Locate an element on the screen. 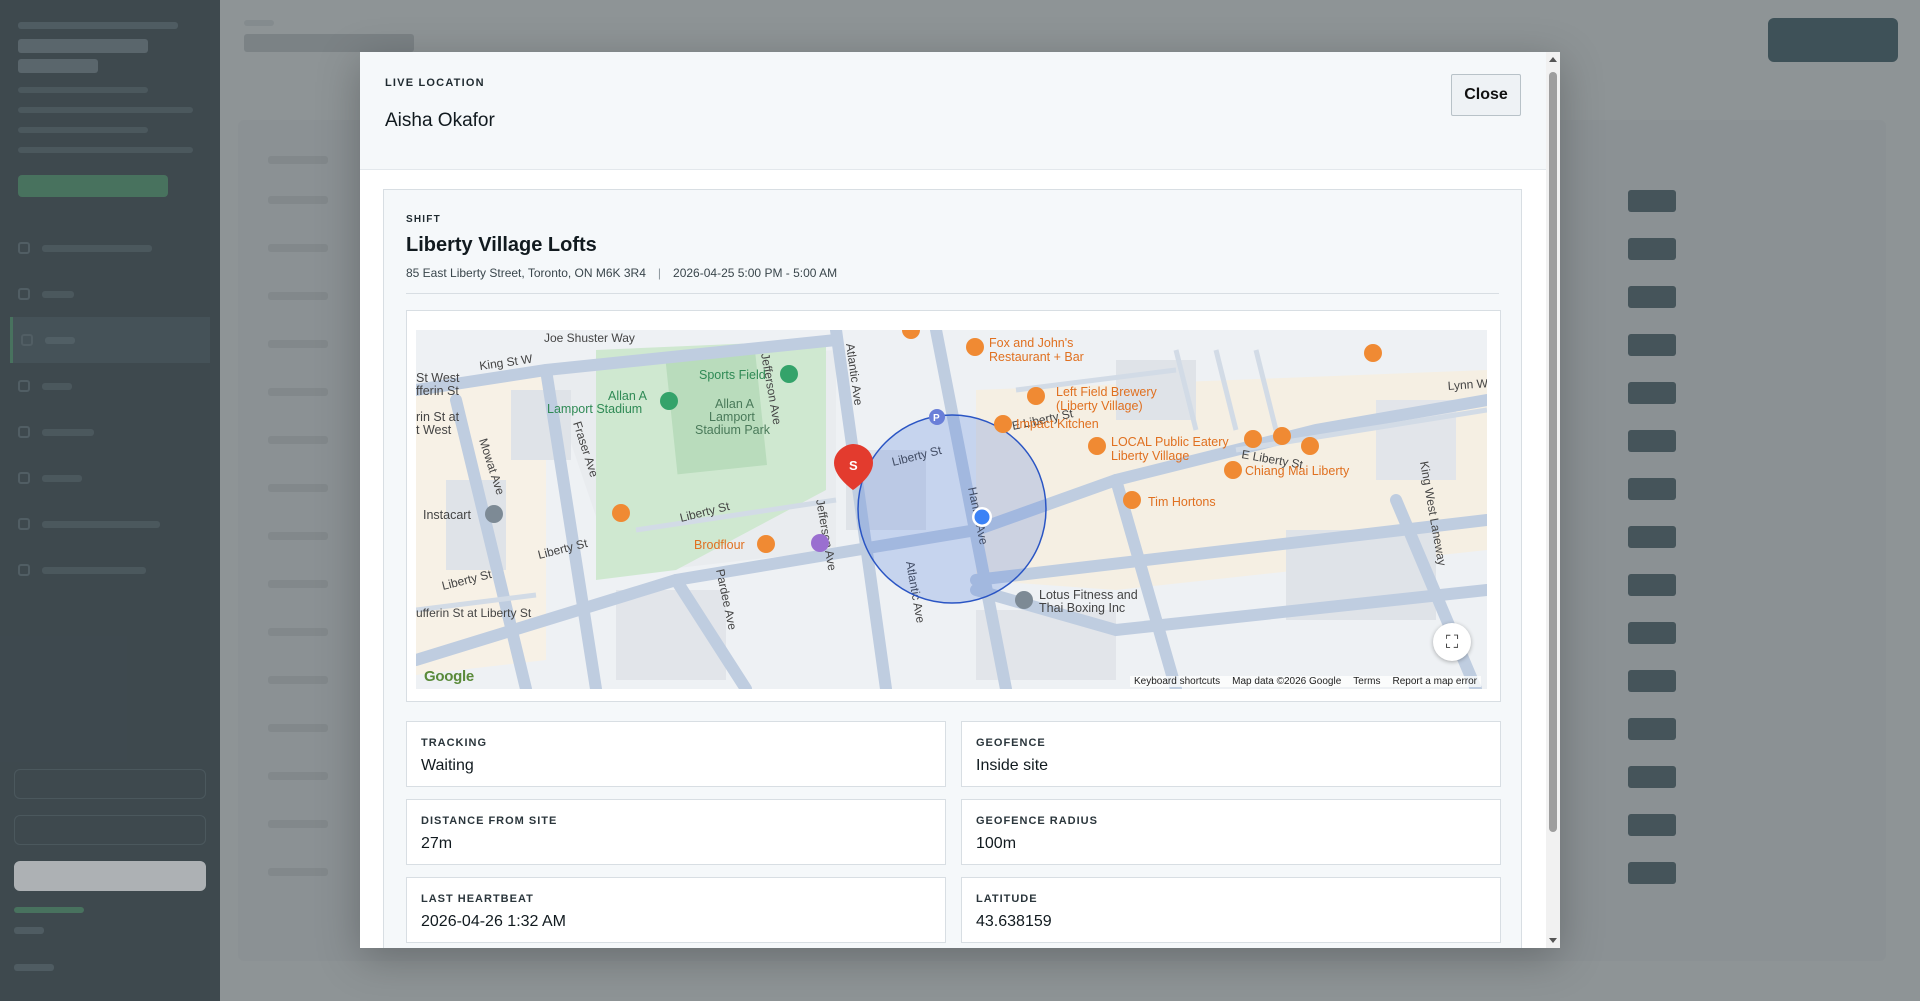 Image resolution: width=1920 pixels, height=1001 pixels. google-logo-text: Google is located at coordinates (449, 676).